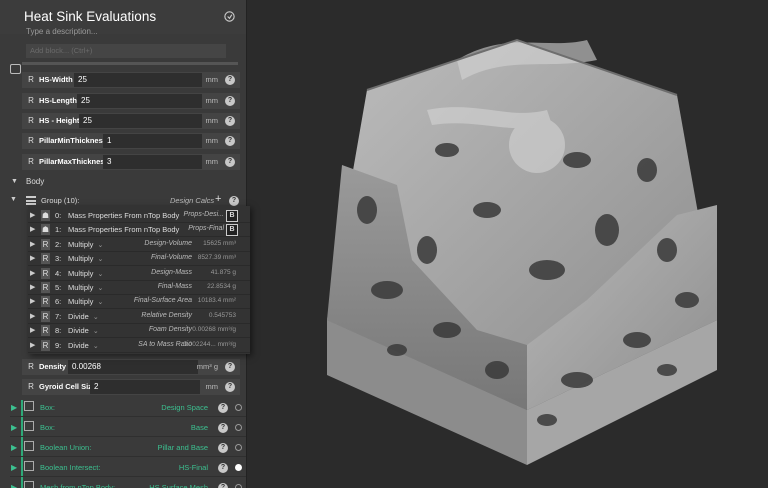  I want to click on block-alias: Final-Mass, so click(175, 286).